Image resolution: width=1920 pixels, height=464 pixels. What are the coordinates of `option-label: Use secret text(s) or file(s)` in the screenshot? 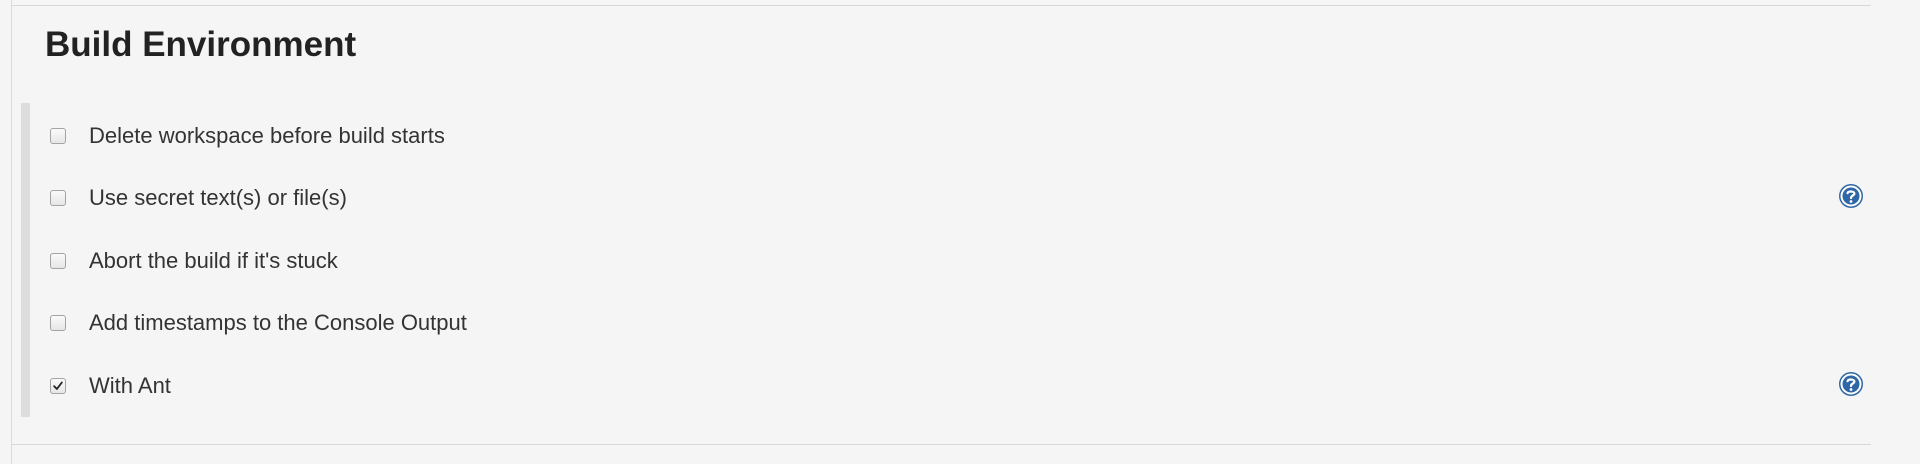 It's located at (218, 197).